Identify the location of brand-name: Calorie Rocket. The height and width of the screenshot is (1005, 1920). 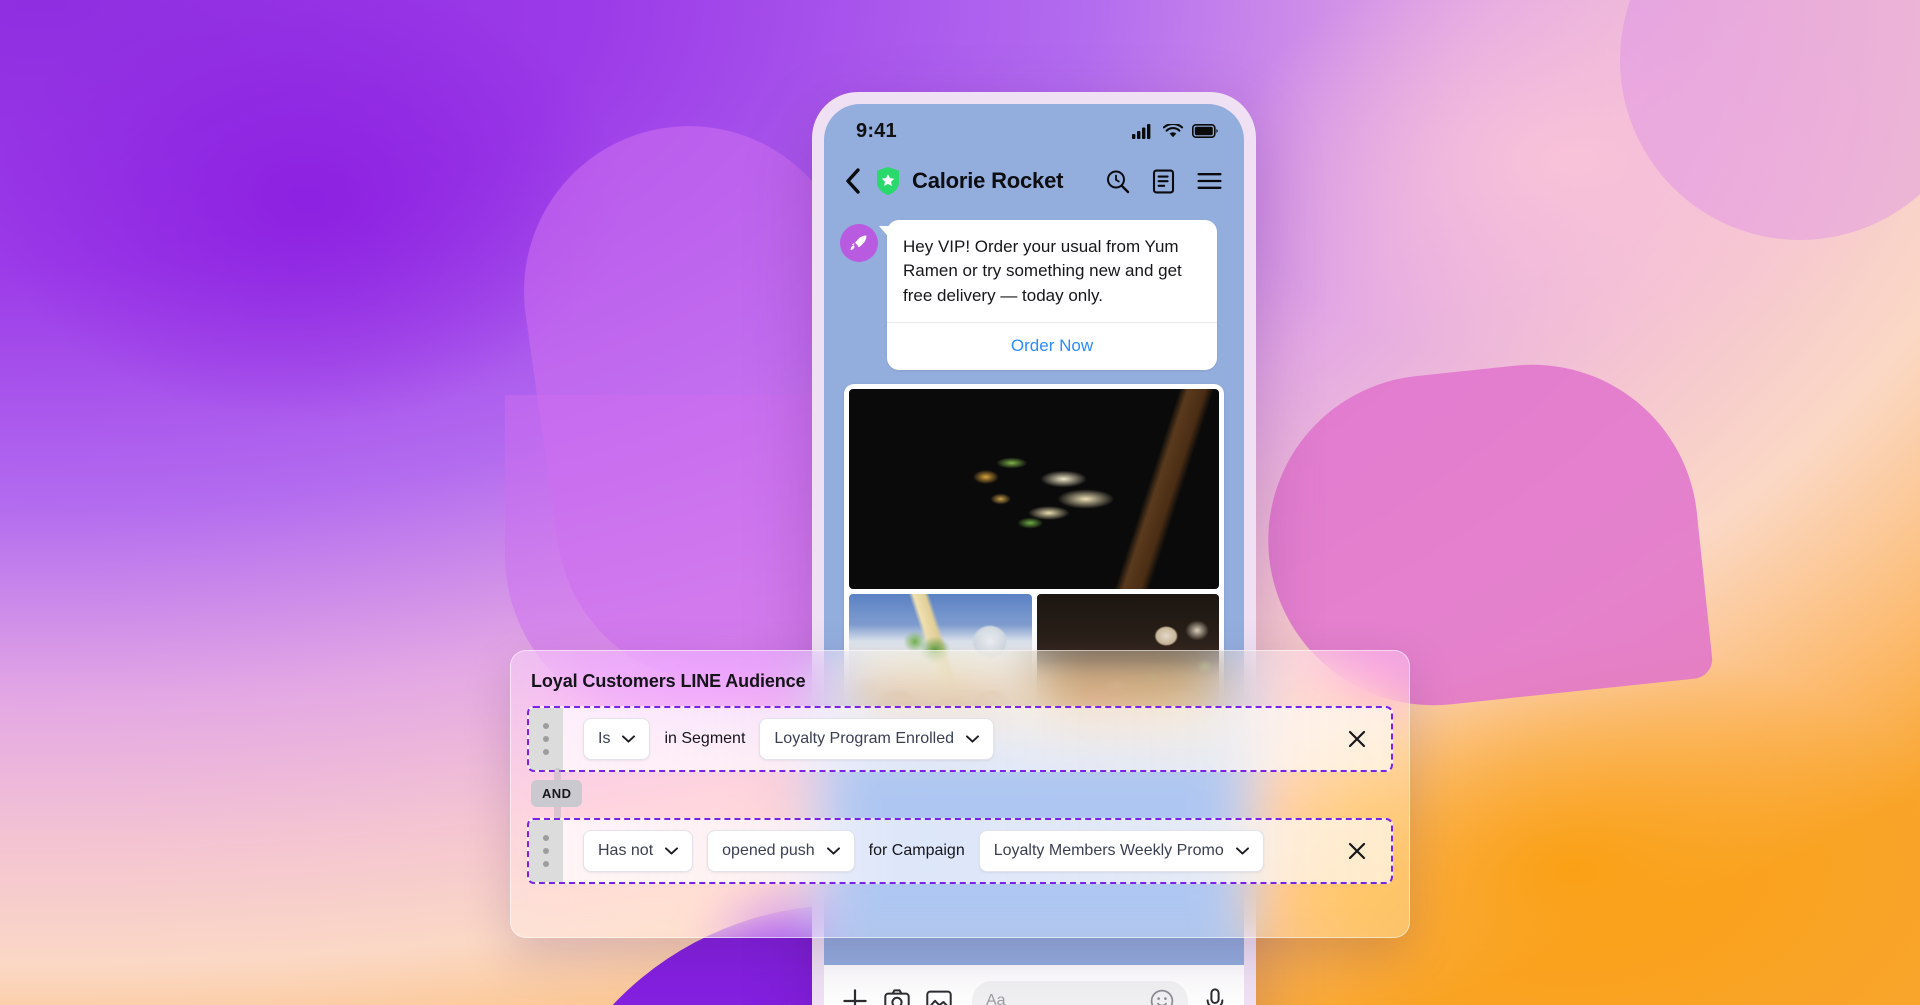
(988, 180).